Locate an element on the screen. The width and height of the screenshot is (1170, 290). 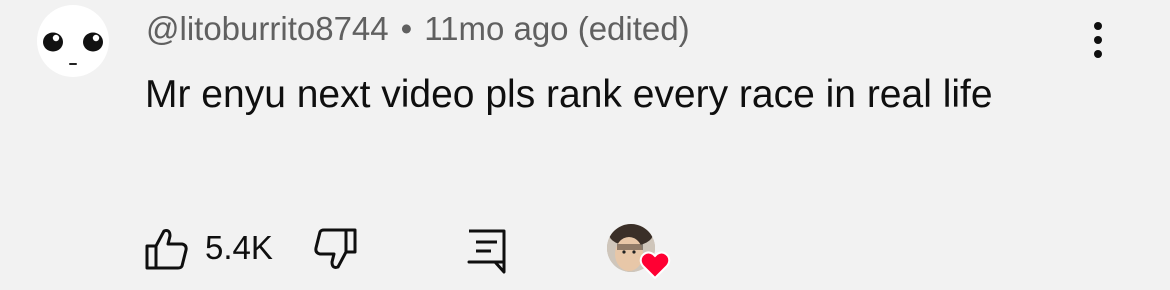
edited-label: (edited) is located at coordinates (633, 28).